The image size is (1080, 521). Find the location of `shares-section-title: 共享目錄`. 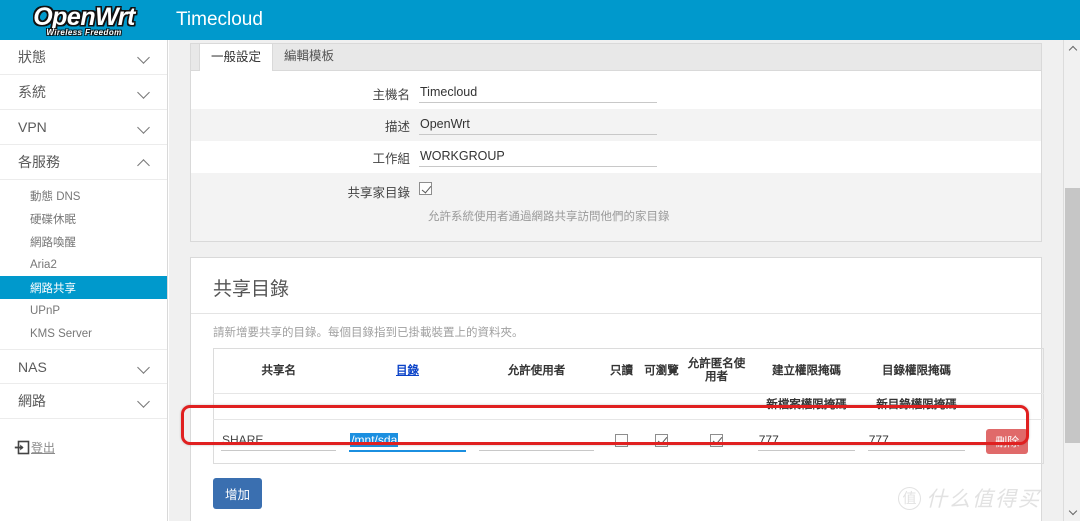

shares-section-title: 共享目錄 is located at coordinates (616, 286).